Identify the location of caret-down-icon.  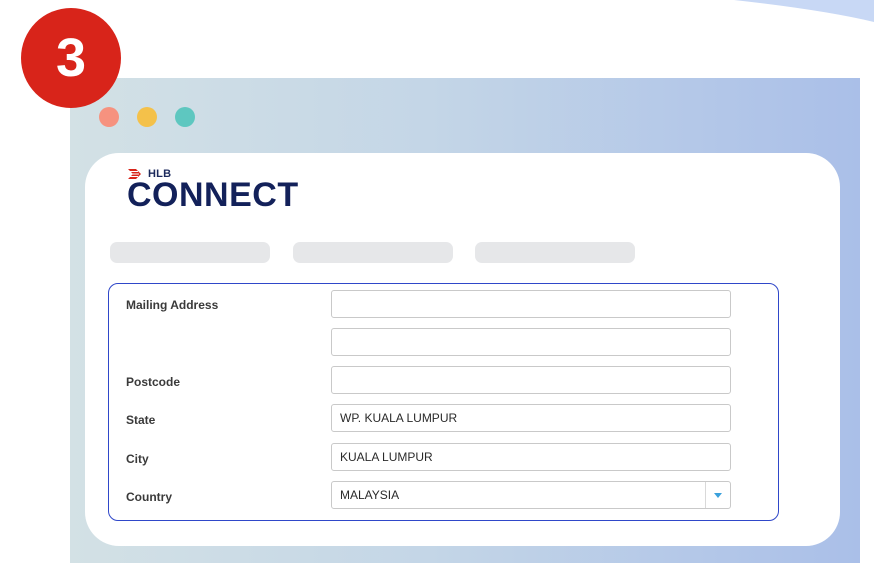
(717, 495).